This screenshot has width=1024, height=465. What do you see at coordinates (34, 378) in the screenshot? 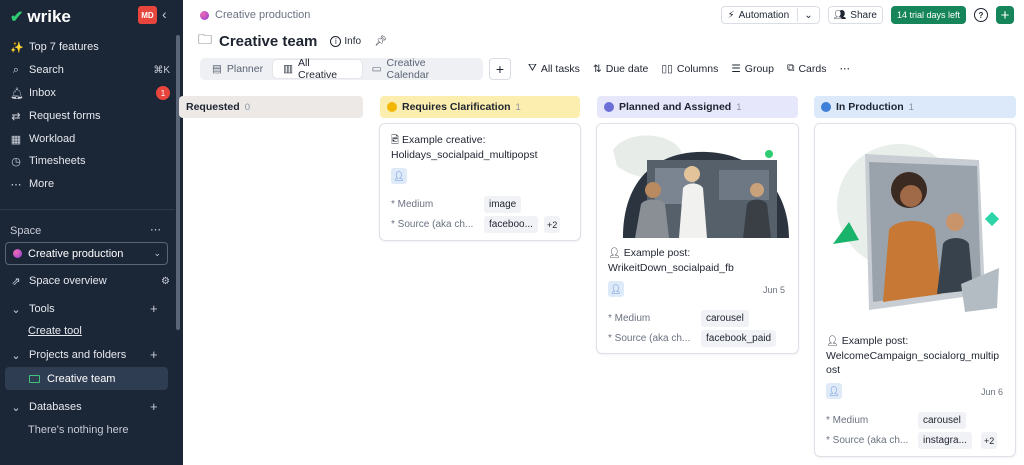
I see `folder-icon` at bounding box center [34, 378].